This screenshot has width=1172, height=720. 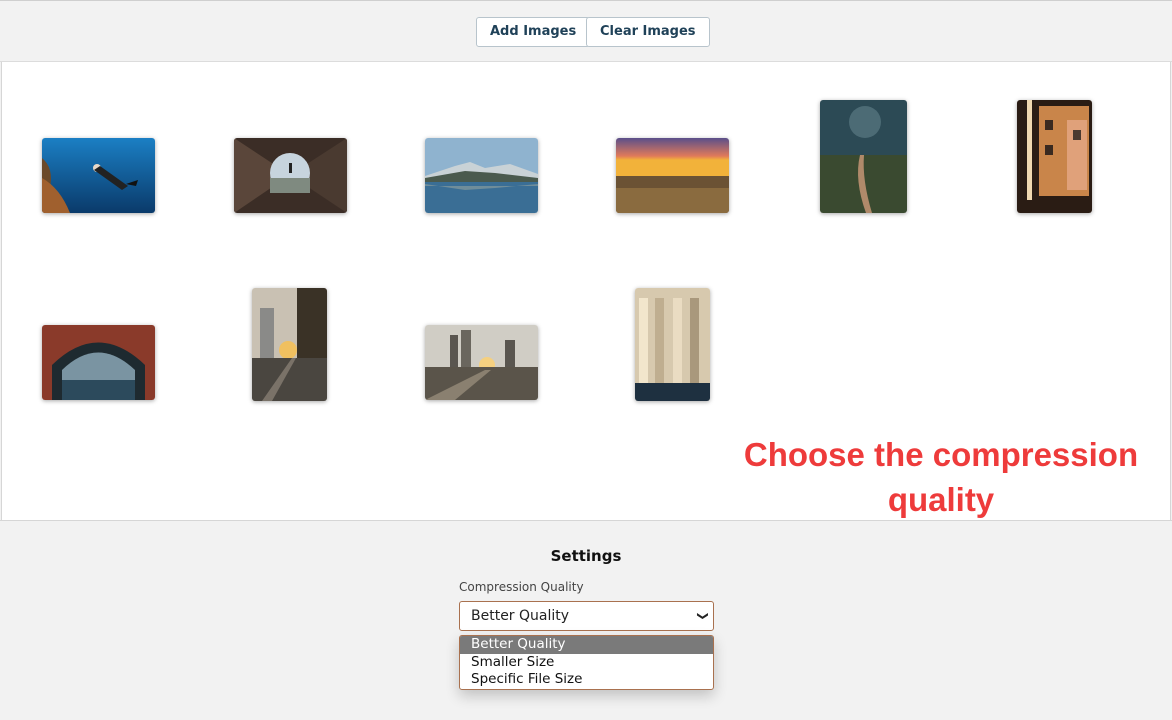 I want to click on image-thumbnail-classic-building, so click(x=672, y=344).